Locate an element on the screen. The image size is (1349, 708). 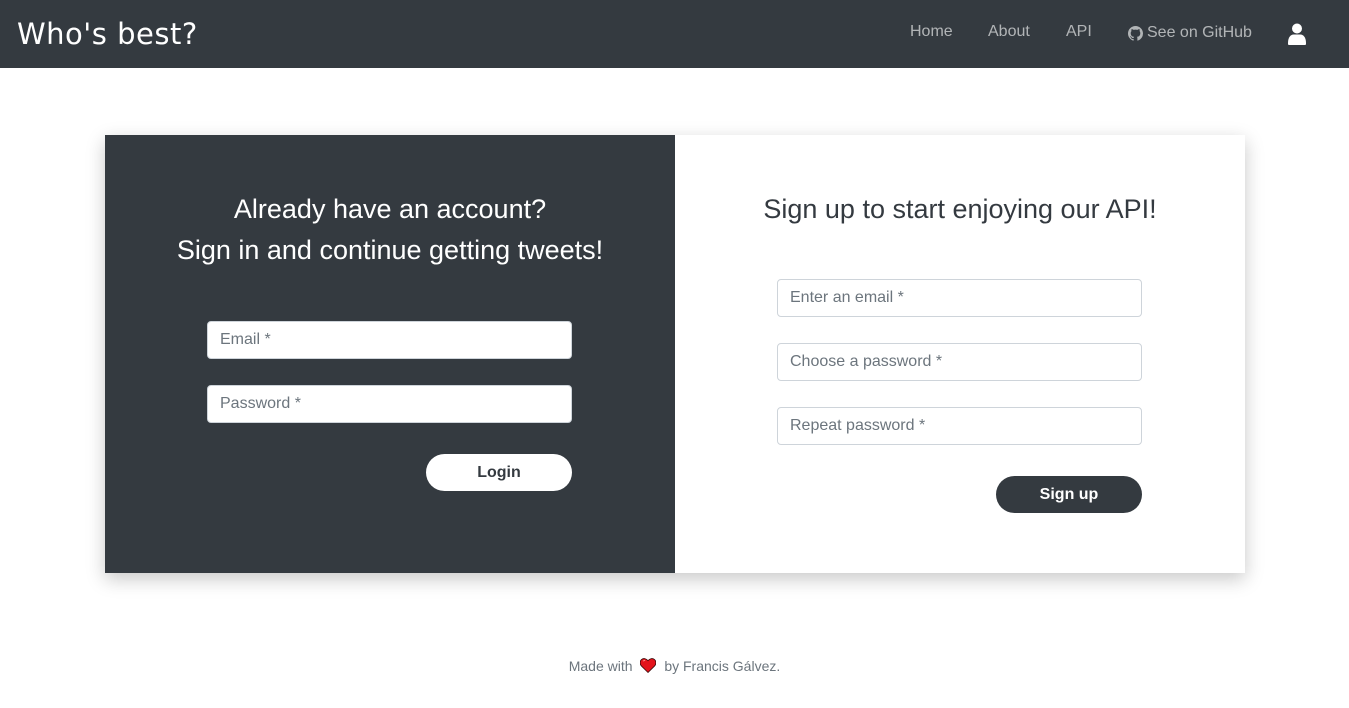
github-icon is located at coordinates (1135, 33).